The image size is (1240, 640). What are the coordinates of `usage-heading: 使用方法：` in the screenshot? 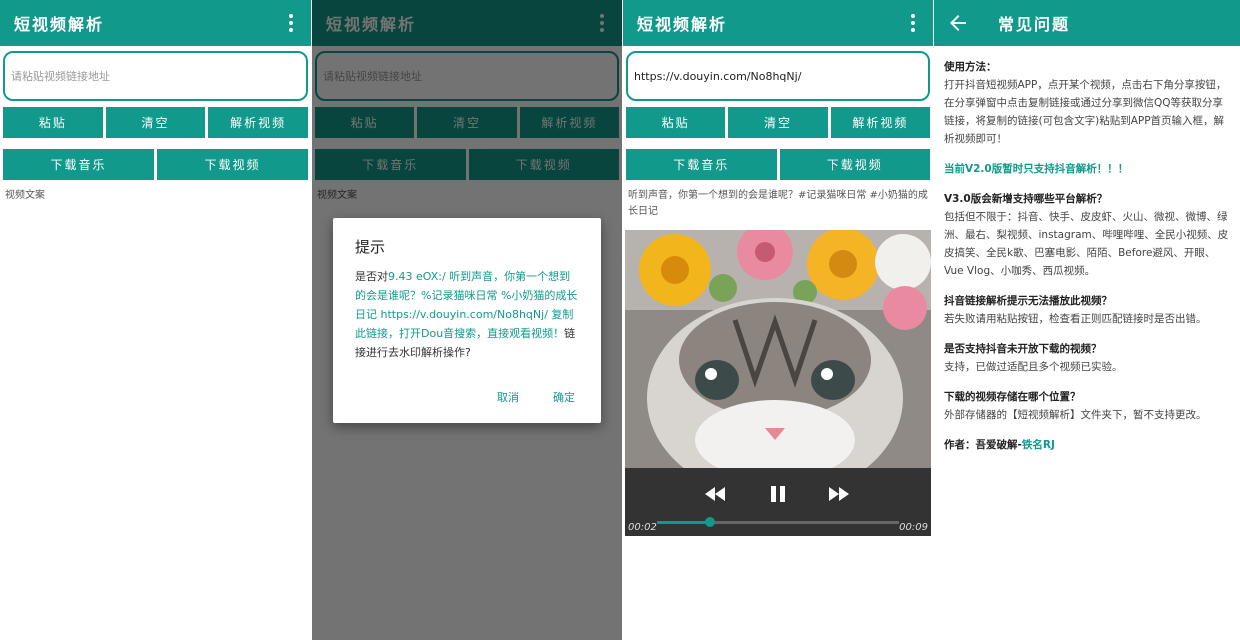 It's located at (970, 67).